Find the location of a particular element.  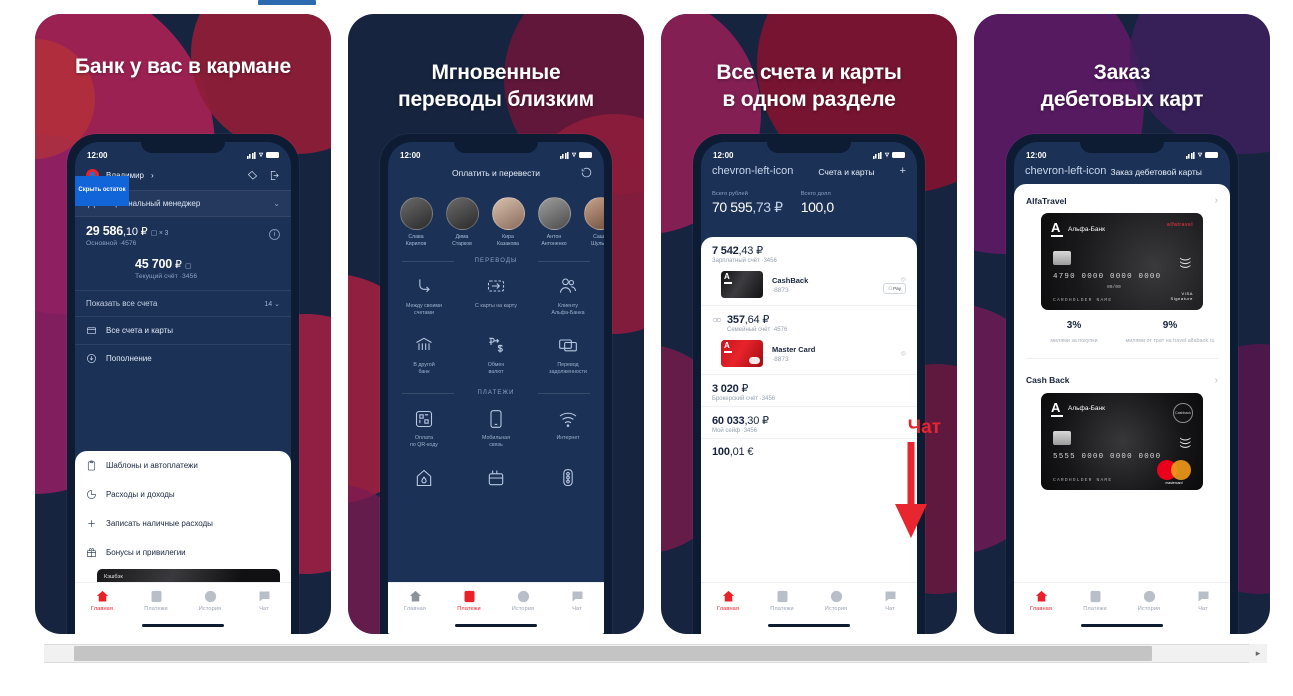

payments-grid: Оплата по QR-коду Мобильная связь Интернет is located at coordinates (496, 444).